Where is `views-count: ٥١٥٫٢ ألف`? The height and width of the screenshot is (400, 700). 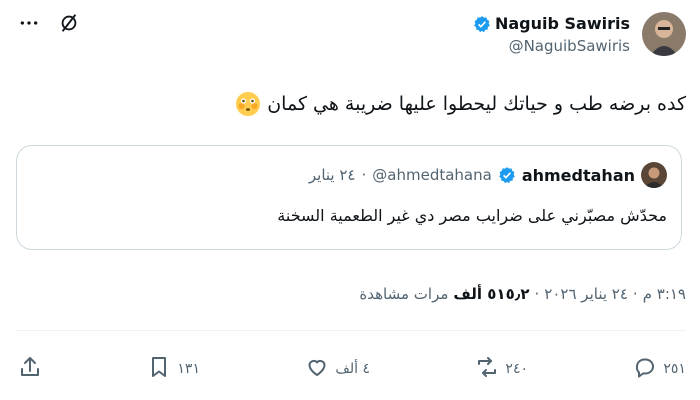
views-count: ٥١٥٫٢ ألف is located at coordinates (491, 294).